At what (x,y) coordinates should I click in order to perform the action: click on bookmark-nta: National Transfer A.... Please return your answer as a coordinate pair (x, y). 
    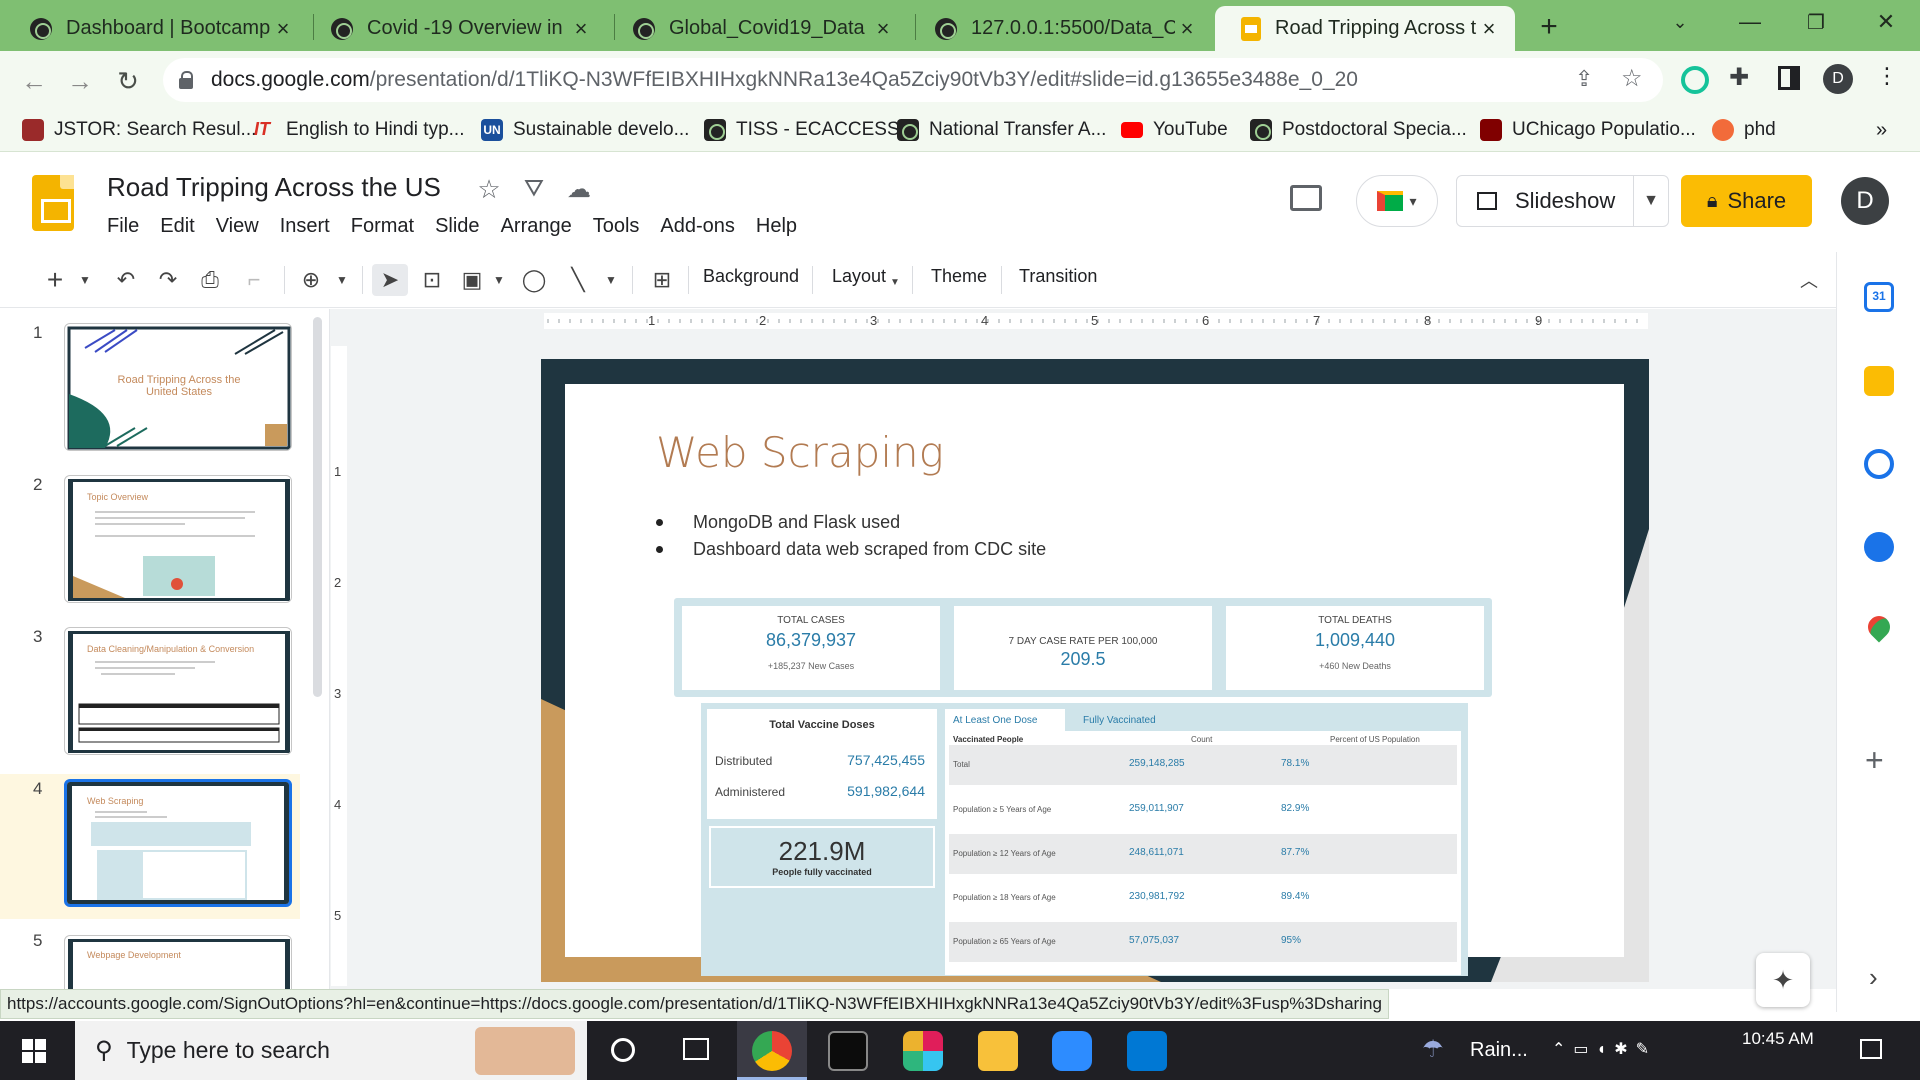
    Looking at the image, I should click on (1001, 130).